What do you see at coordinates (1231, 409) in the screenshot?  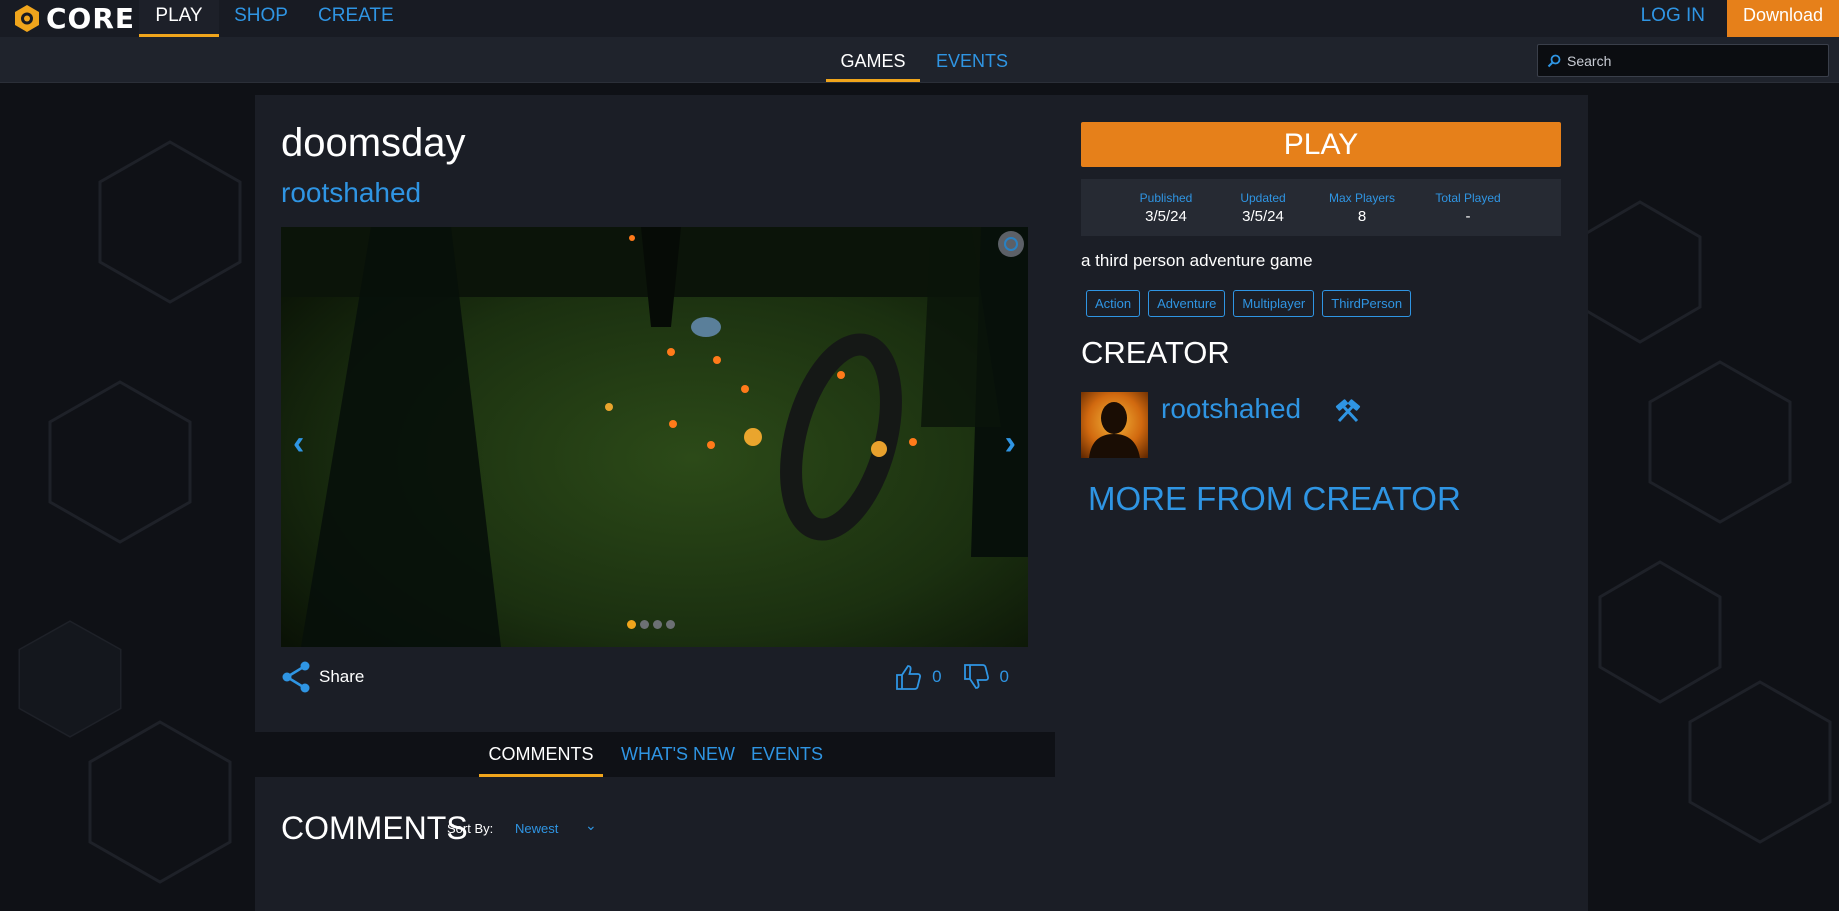 I see `creator-name-link: rootshahed` at bounding box center [1231, 409].